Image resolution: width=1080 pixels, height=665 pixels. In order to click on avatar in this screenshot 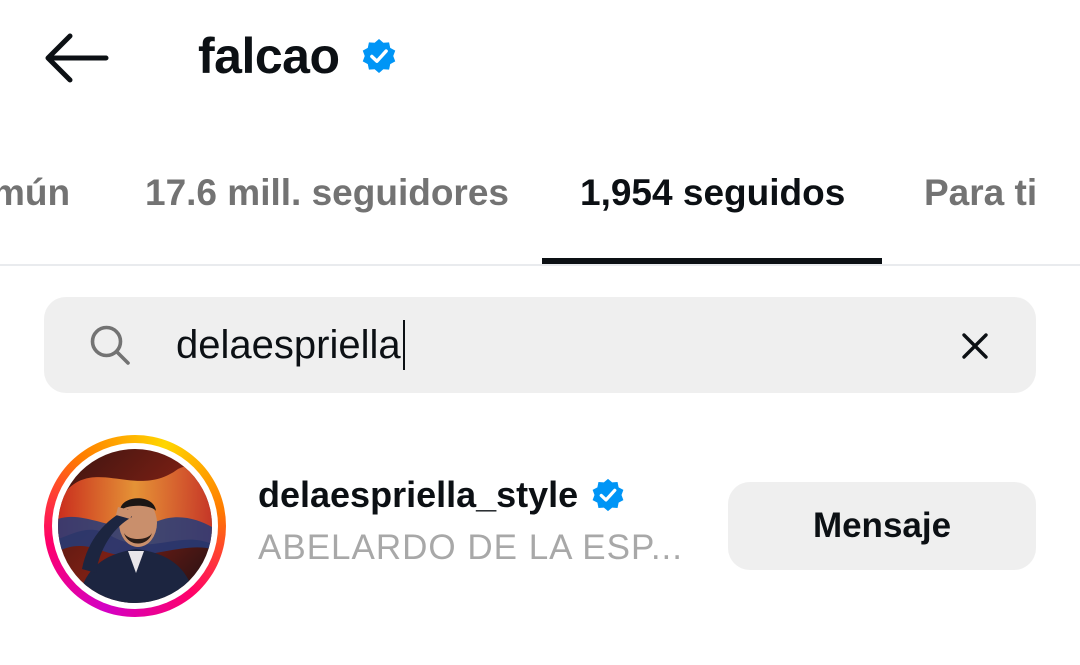, I will do `click(135, 526)`.